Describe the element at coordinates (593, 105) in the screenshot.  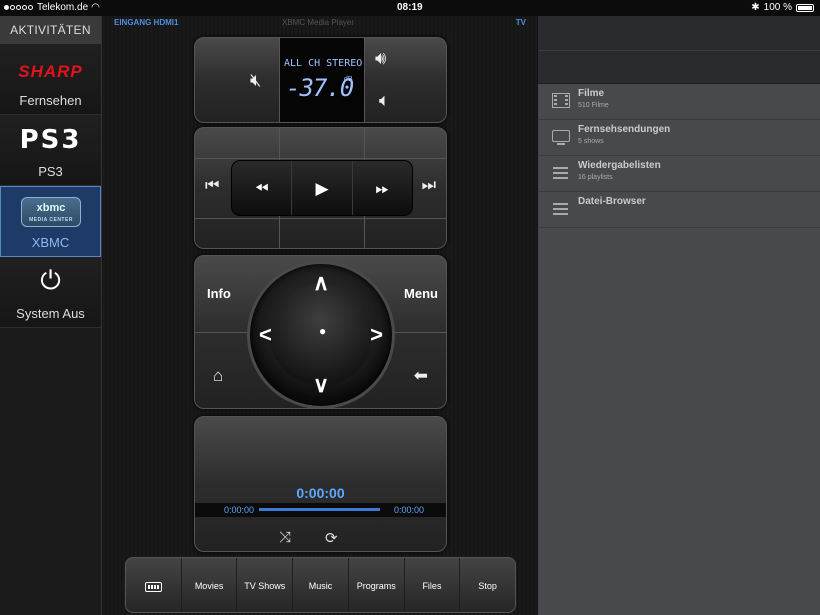
I see `library-item-subtitle: 510 Filme` at that location.